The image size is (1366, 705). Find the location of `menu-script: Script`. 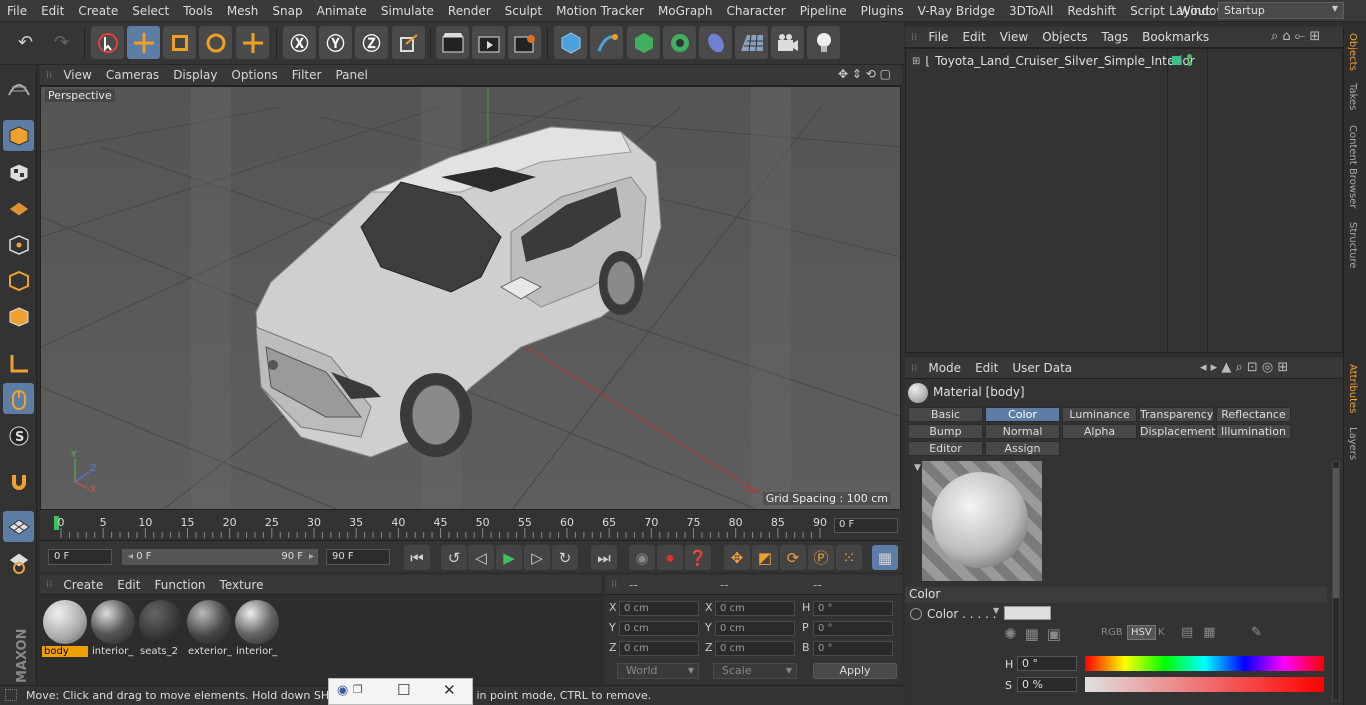

menu-script: Script is located at coordinates (1147, 11).